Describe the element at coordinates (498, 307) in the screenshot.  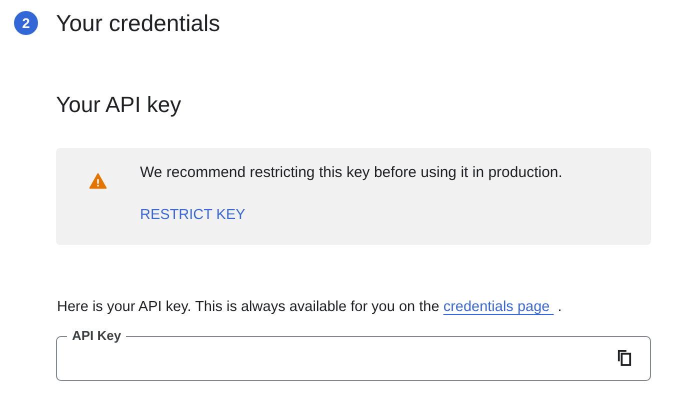
I see `credentials-page-link: credentials page` at that location.